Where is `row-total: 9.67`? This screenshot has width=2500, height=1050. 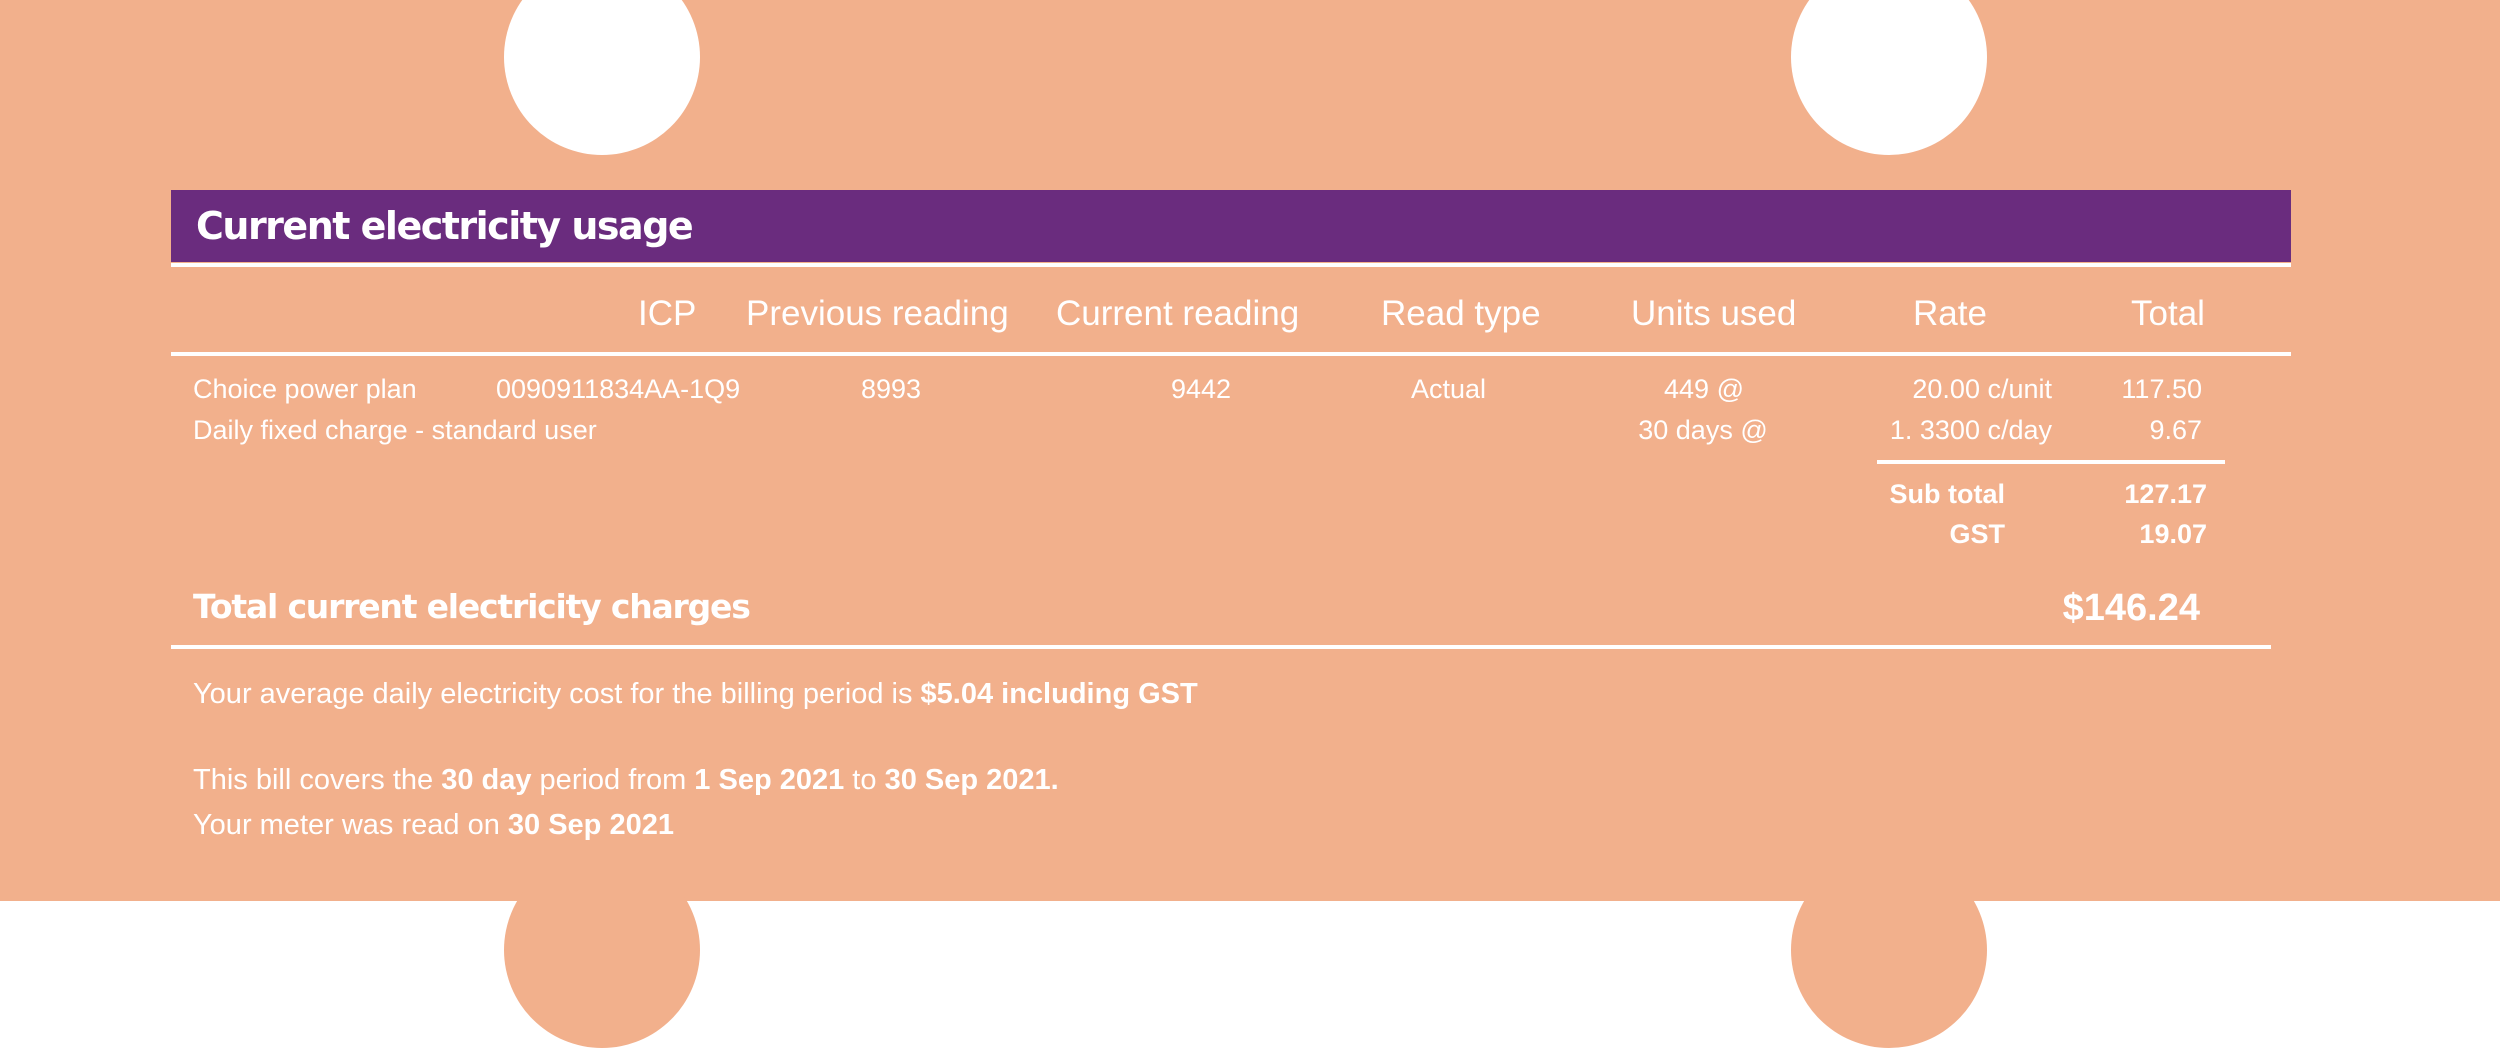 row-total: 9.67 is located at coordinates (2175, 430).